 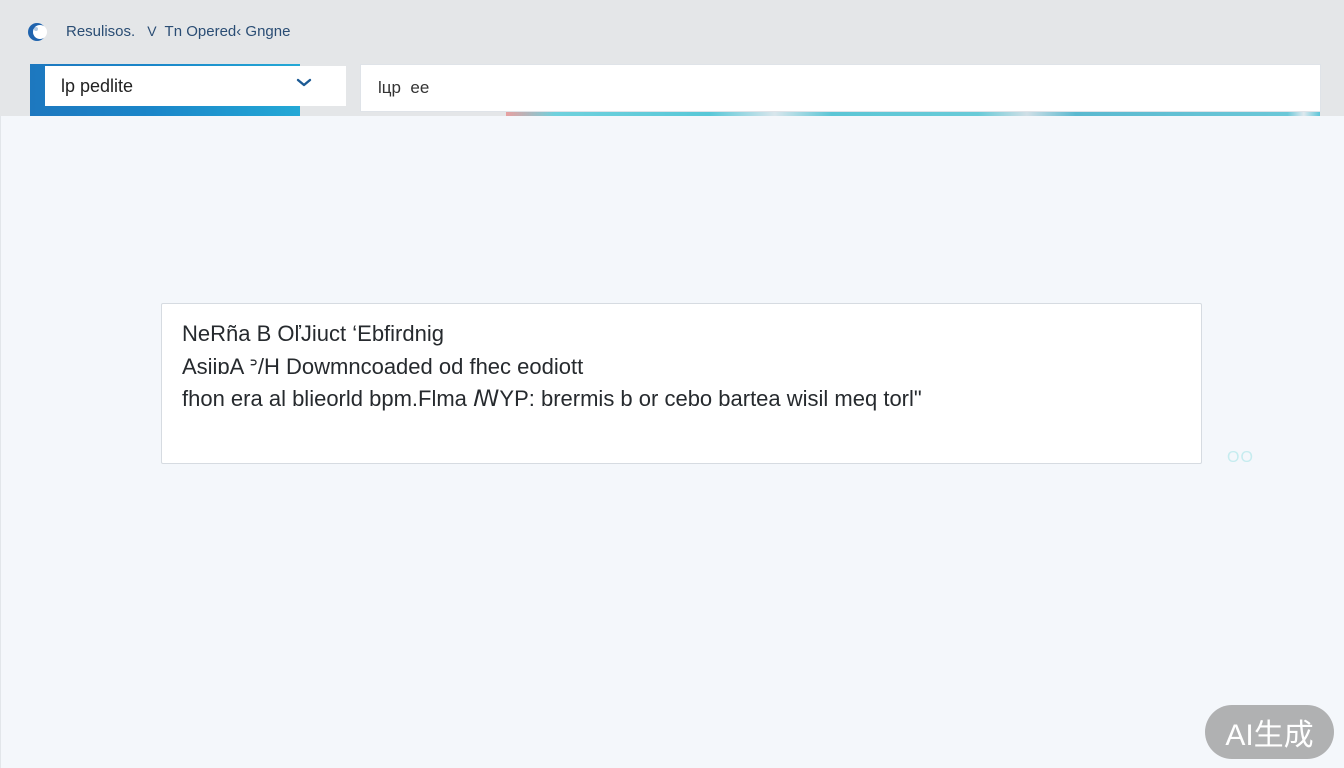 I want to click on category-select-value: lp pedlite, so click(x=97, y=85).